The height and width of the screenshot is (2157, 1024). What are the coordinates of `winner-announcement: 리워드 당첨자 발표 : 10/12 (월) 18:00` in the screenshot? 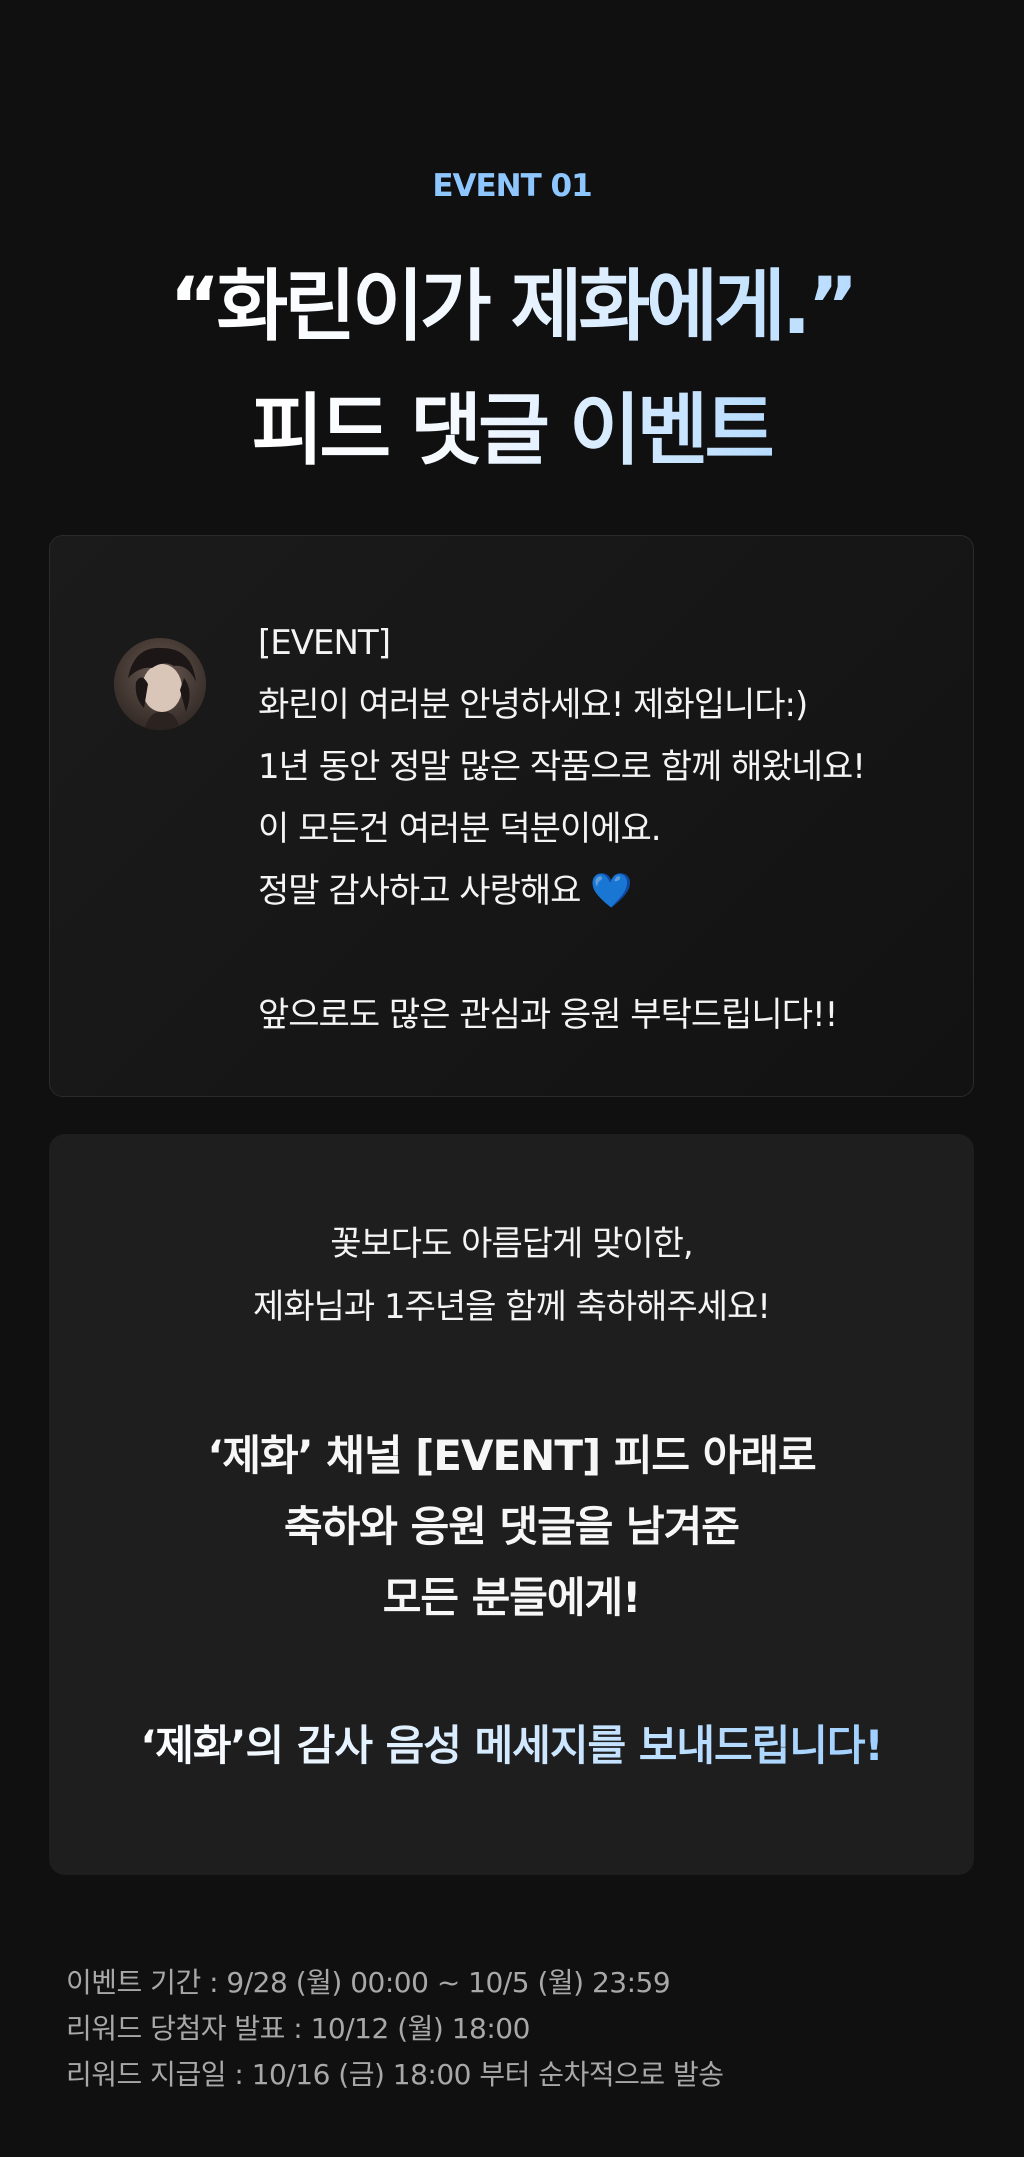 It's located at (298, 2028).